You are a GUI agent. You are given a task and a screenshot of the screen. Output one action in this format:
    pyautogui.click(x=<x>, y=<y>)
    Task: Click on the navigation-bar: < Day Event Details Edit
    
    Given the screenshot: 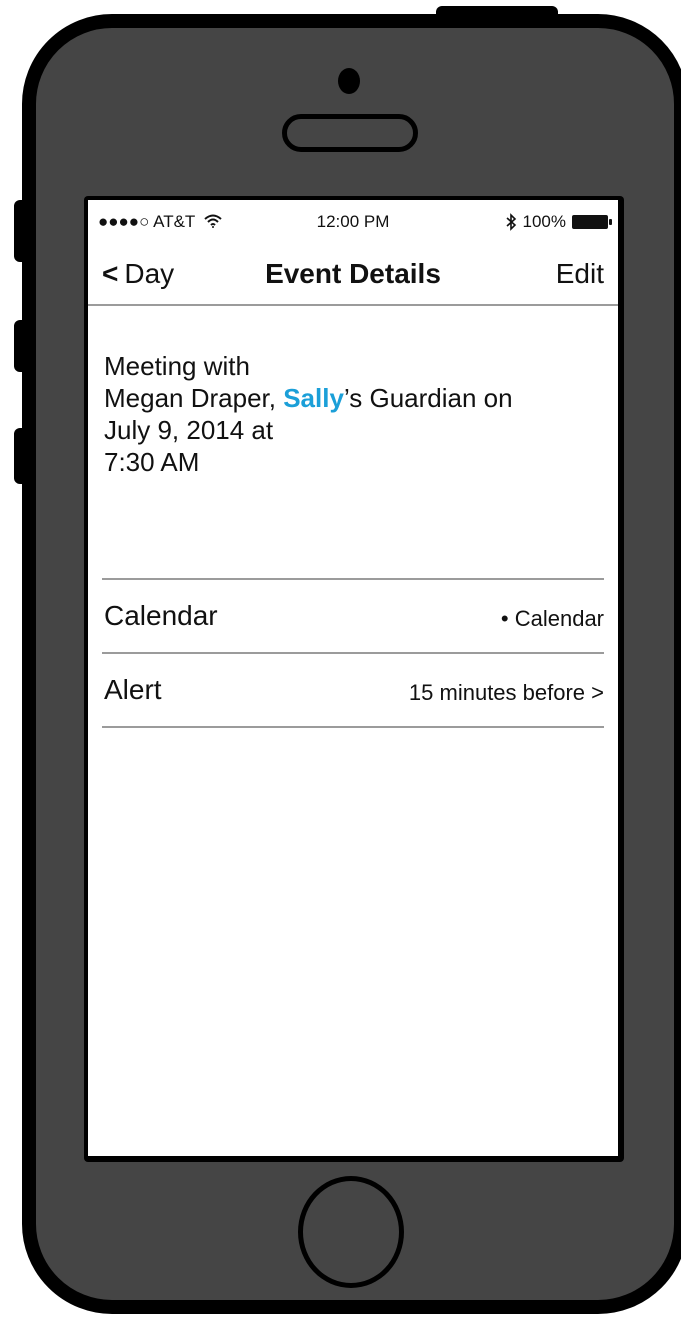 What is the action you would take?
    pyautogui.click(x=353, y=275)
    